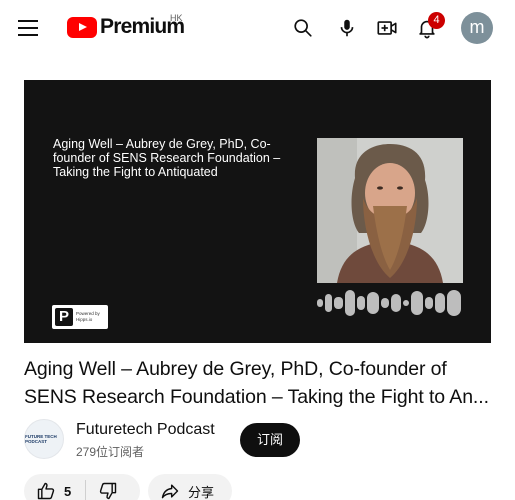 The height and width of the screenshot is (500, 515). What do you see at coordinates (28, 28) in the screenshot?
I see `menu-icon` at bounding box center [28, 28].